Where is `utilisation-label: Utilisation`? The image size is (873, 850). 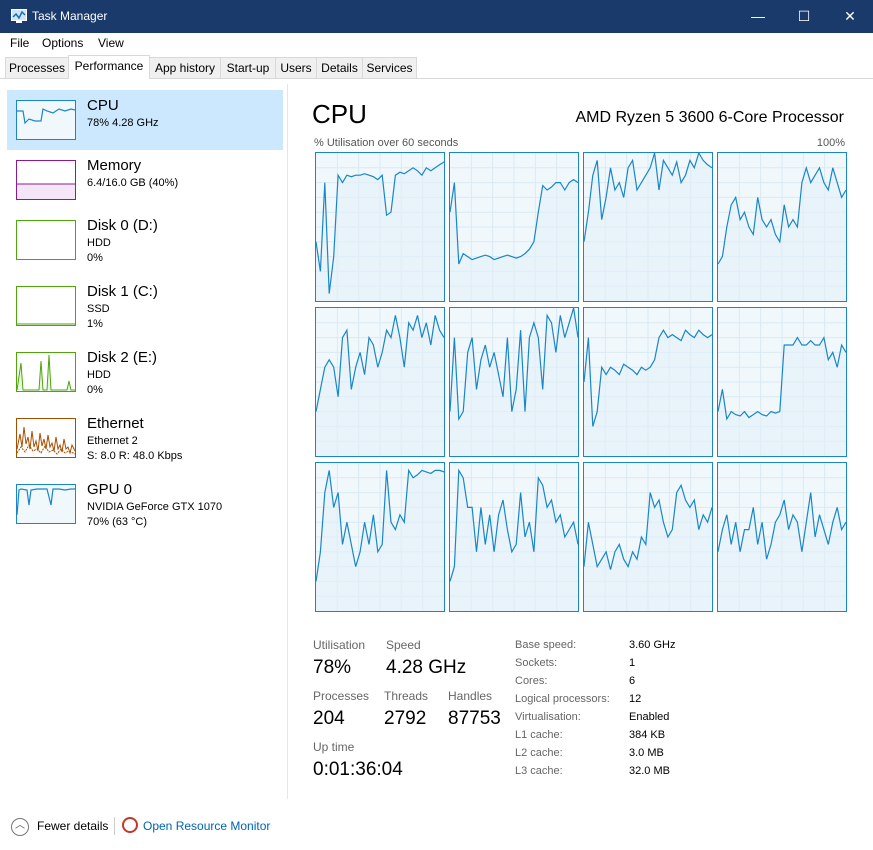 utilisation-label: Utilisation is located at coordinates (339, 645).